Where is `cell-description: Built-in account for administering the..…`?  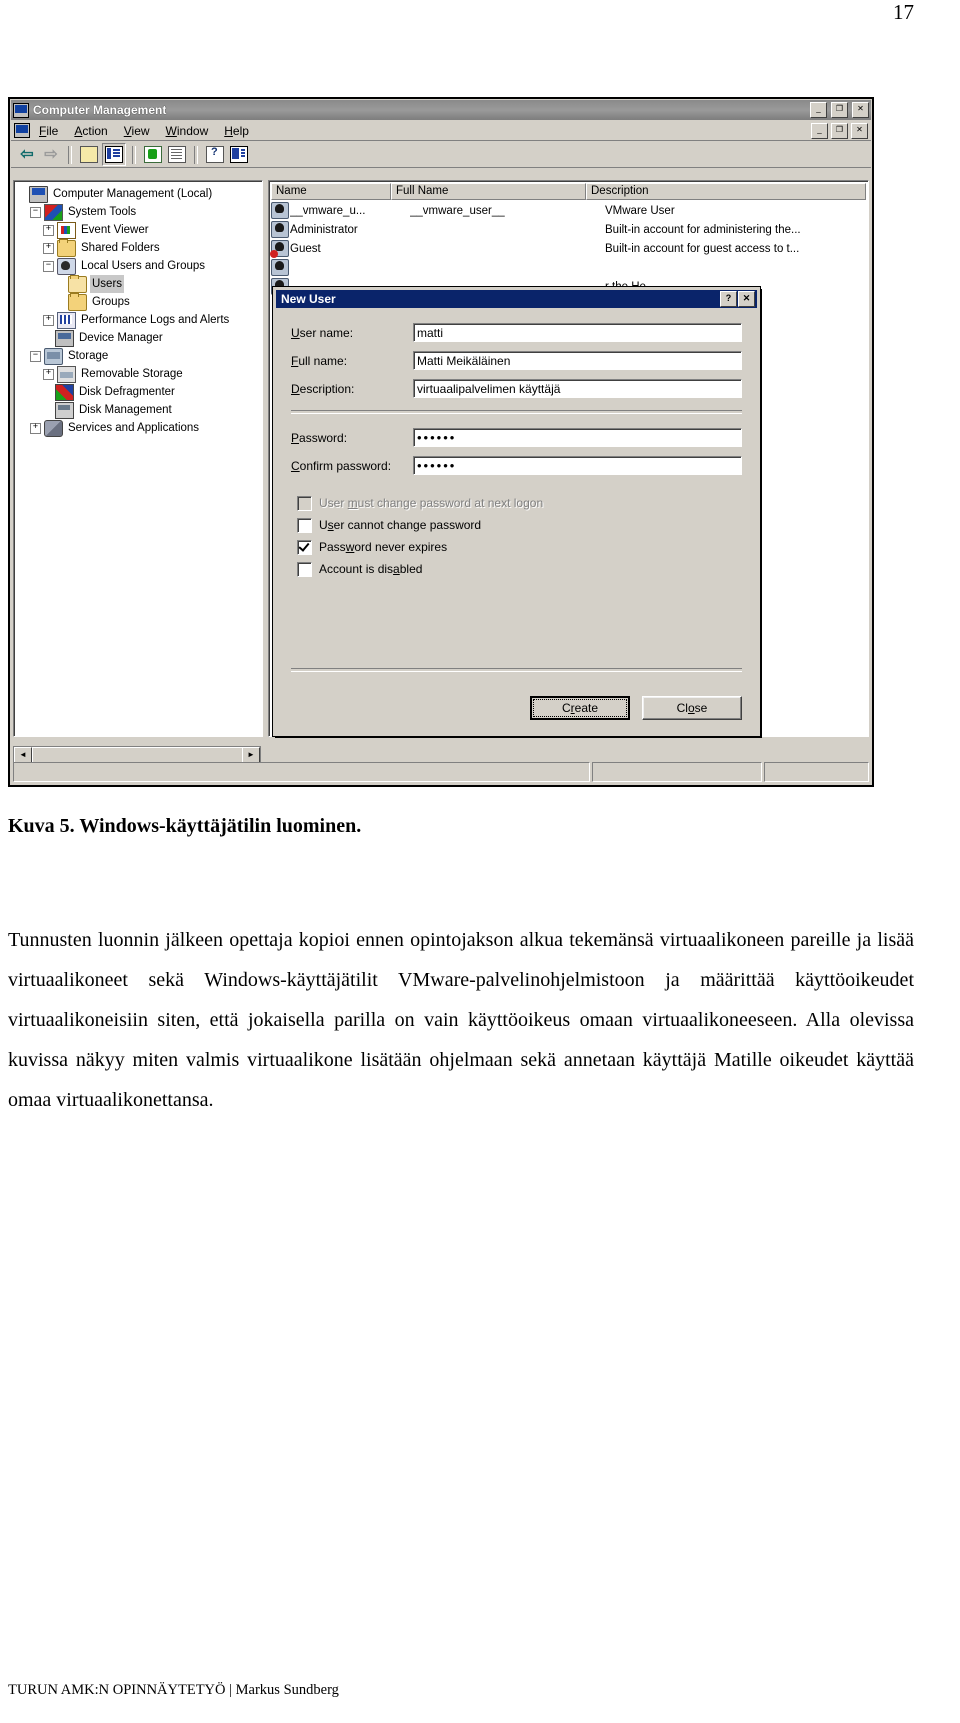
cell-description: Built-in account for administering the..… is located at coordinates (703, 229).